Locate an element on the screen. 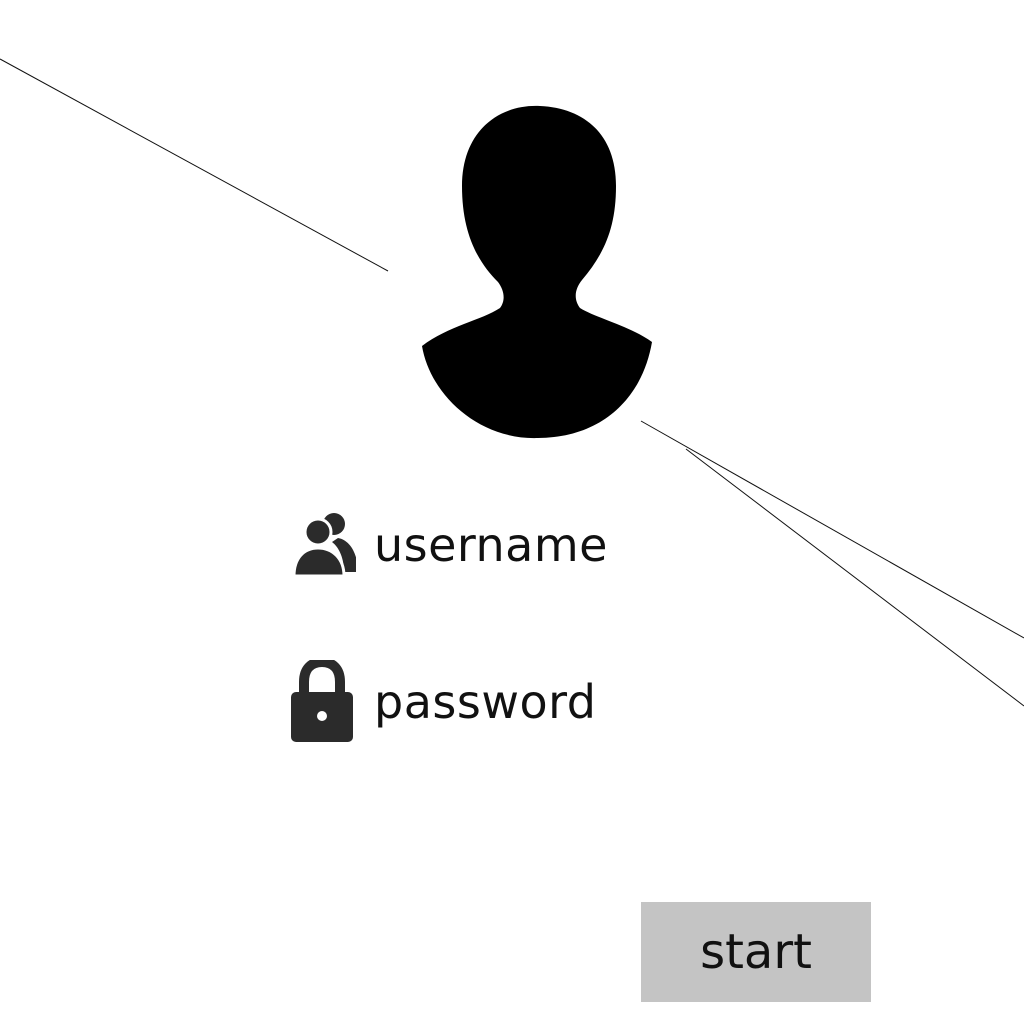 The height and width of the screenshot is (1024, 1024). username-field: username is located at coordinates (448, 545).